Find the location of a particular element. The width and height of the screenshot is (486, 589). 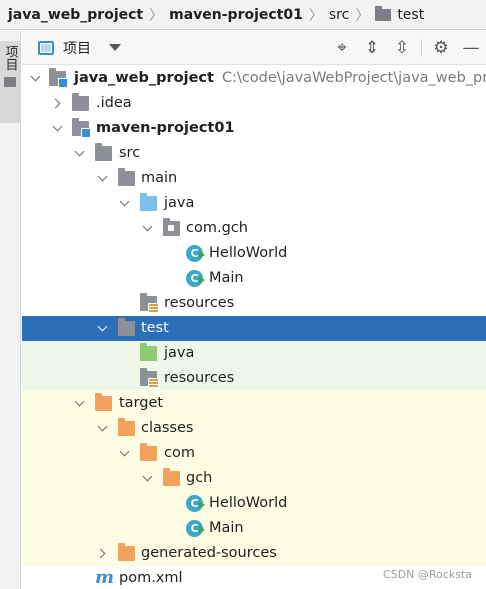

tree-row-test: test is located at coordinates (254, 328).